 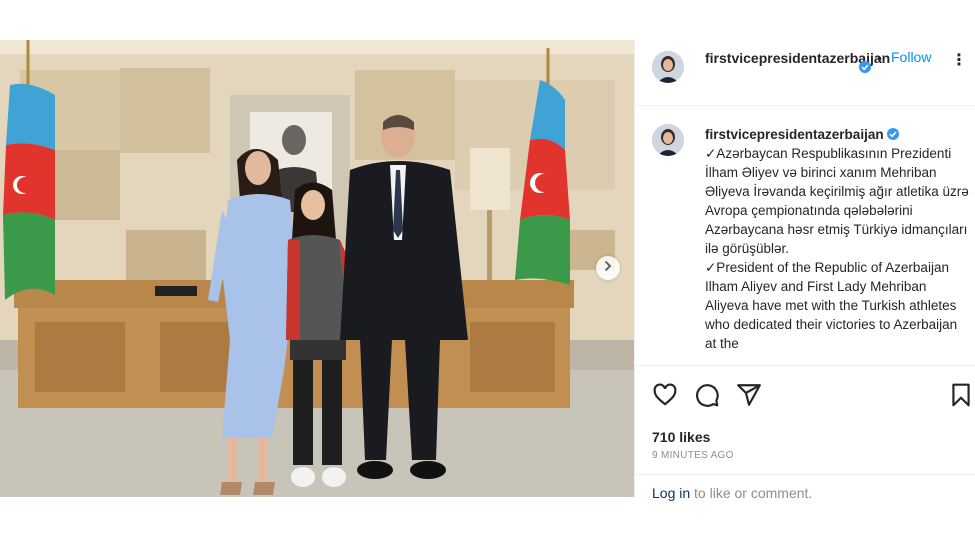 What do you see at coordinates (671, 493) in the screenshot?
I see `login-link: Log in` at bounding box center [671, 493].